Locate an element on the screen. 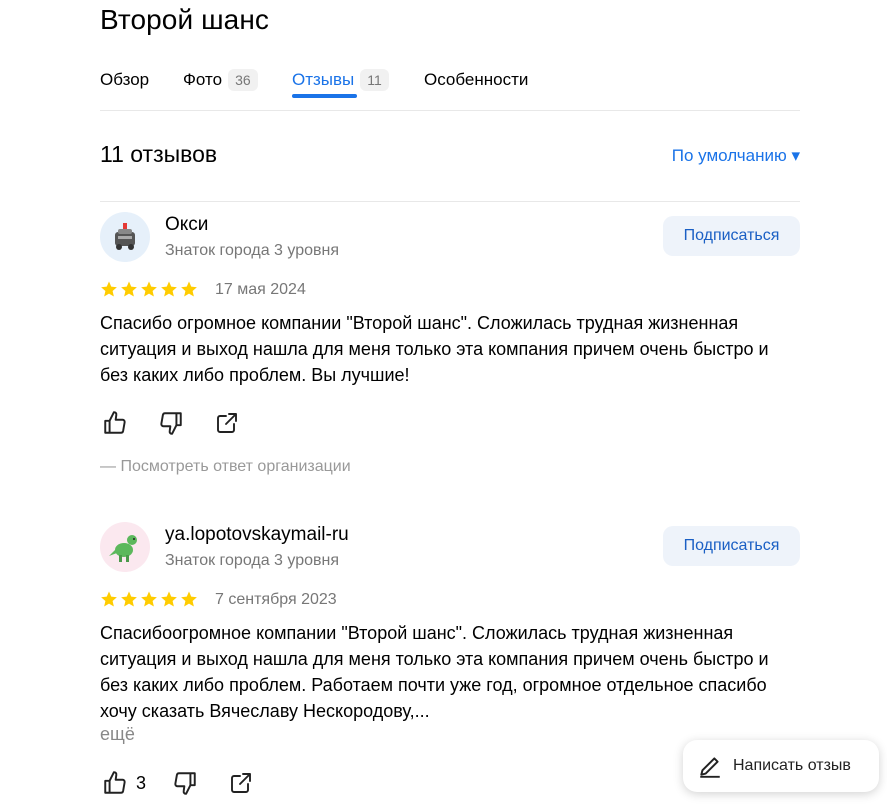  sort-dropdown: По умолчанию ▾ is located at coordinates (736, 156).